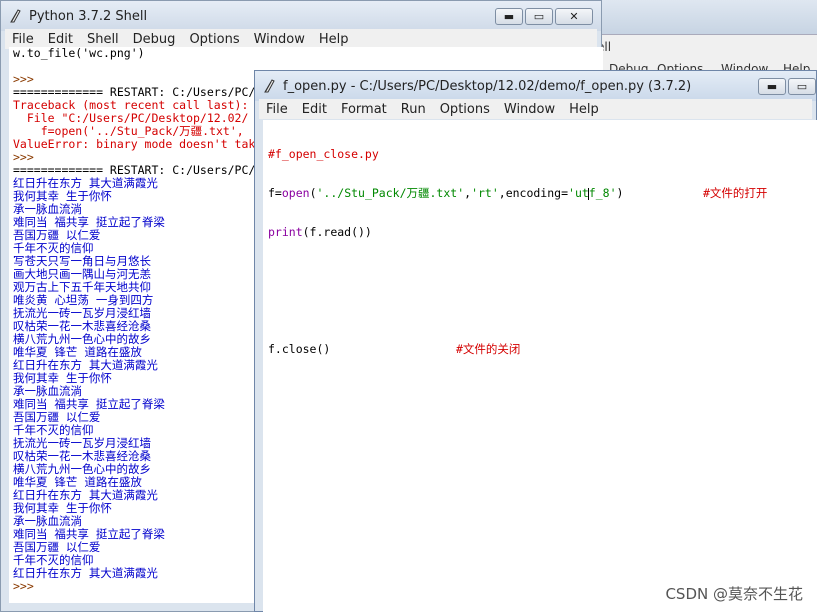 The height and width of the screenshot is (612, 817). Describe the element at coordinates (735, 193) in the screenshot. I see `code-comment-open: #文件的打开` at that location.